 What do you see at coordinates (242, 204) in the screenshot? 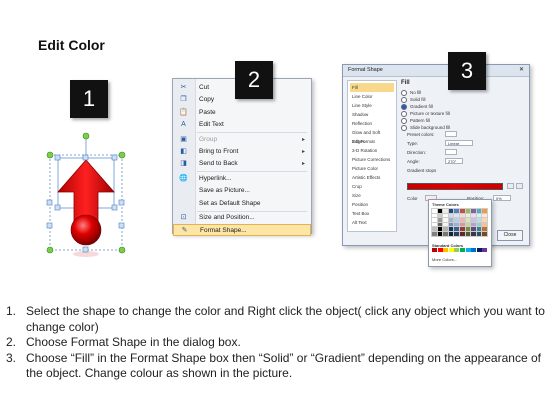
I see `menu-item-set-as-default-shape: Set as Default Shape` at bounding box center [242, 204].